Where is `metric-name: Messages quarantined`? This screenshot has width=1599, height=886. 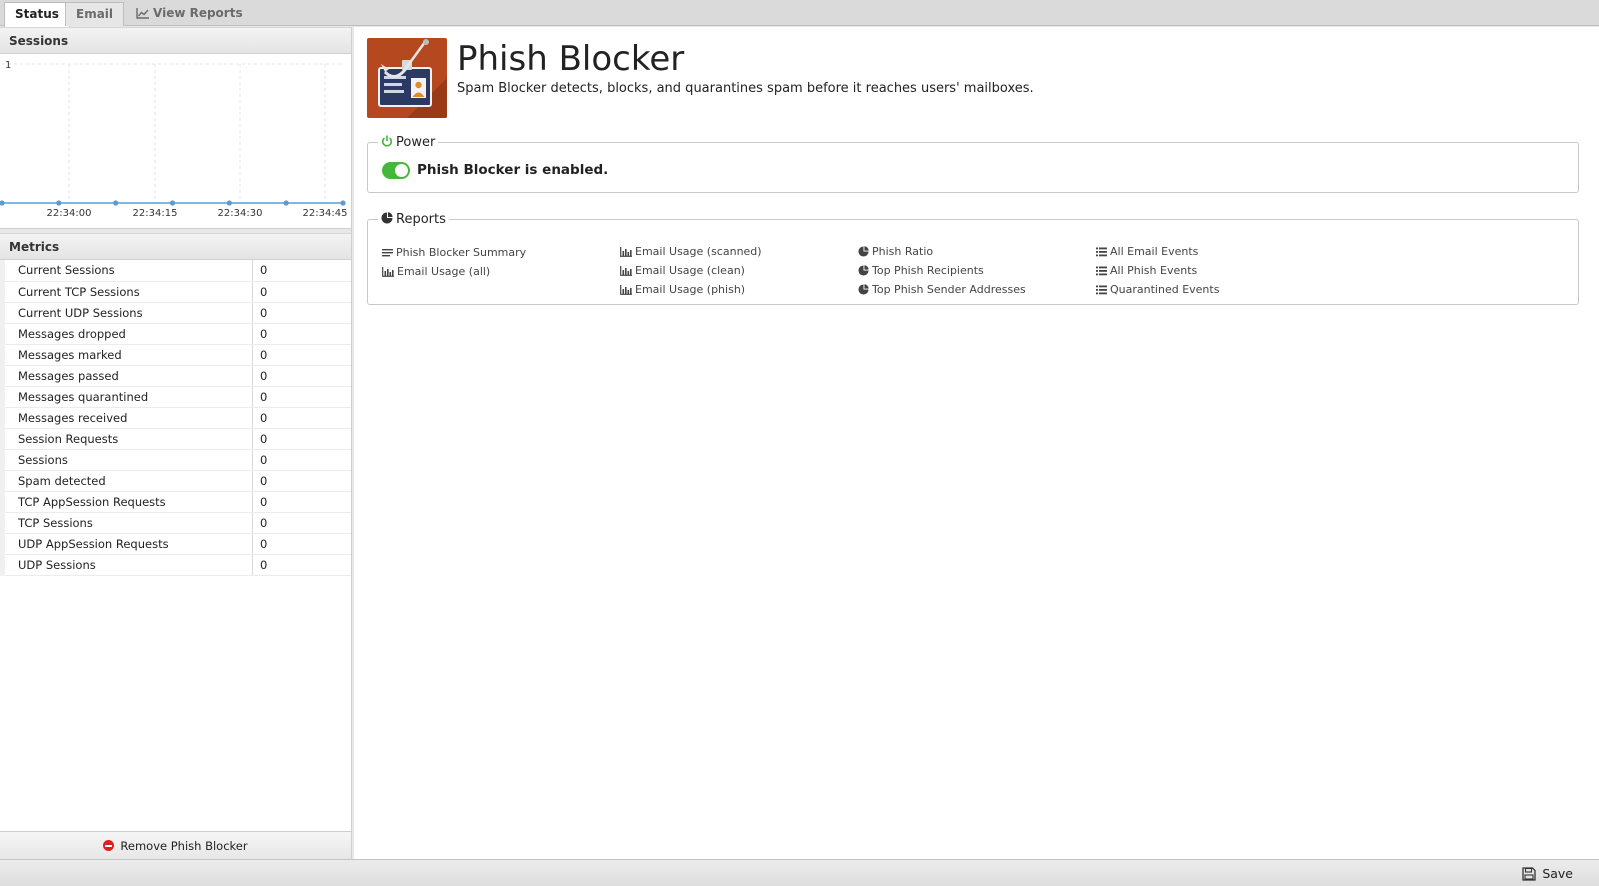
metric-name: Messages quarantined is located at coordinates (126, 397).